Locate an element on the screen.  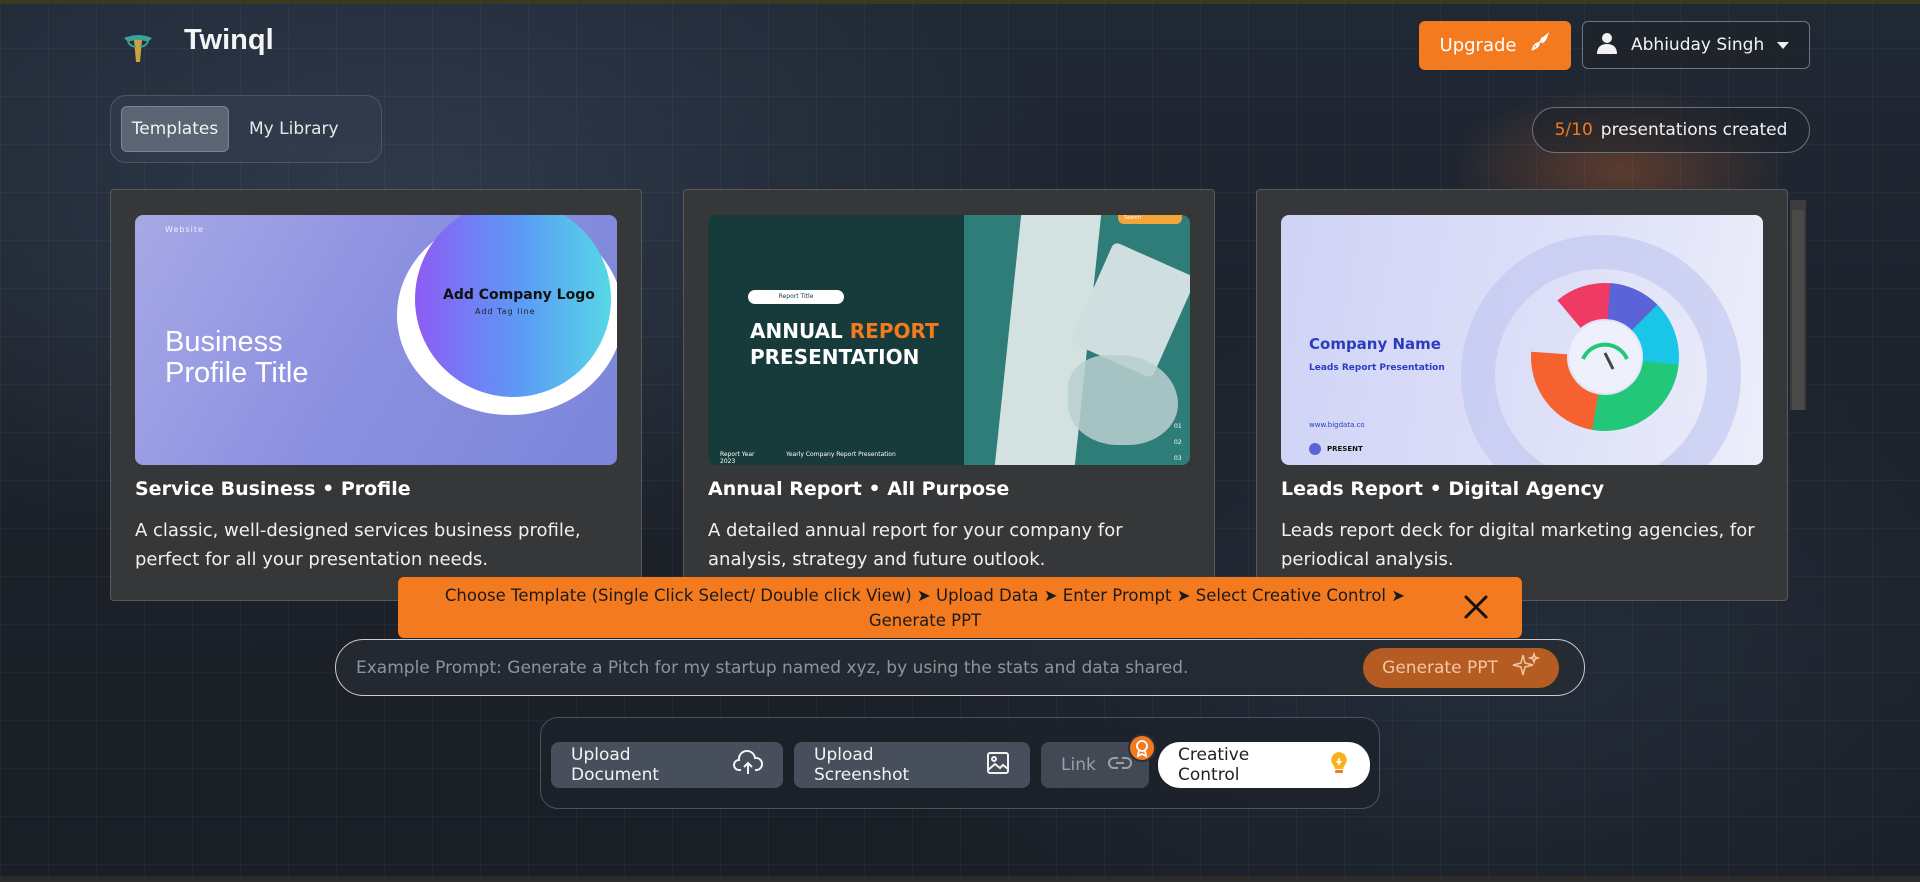
thumb-present-label: PRESENT is located at coordinates (1345, 449).